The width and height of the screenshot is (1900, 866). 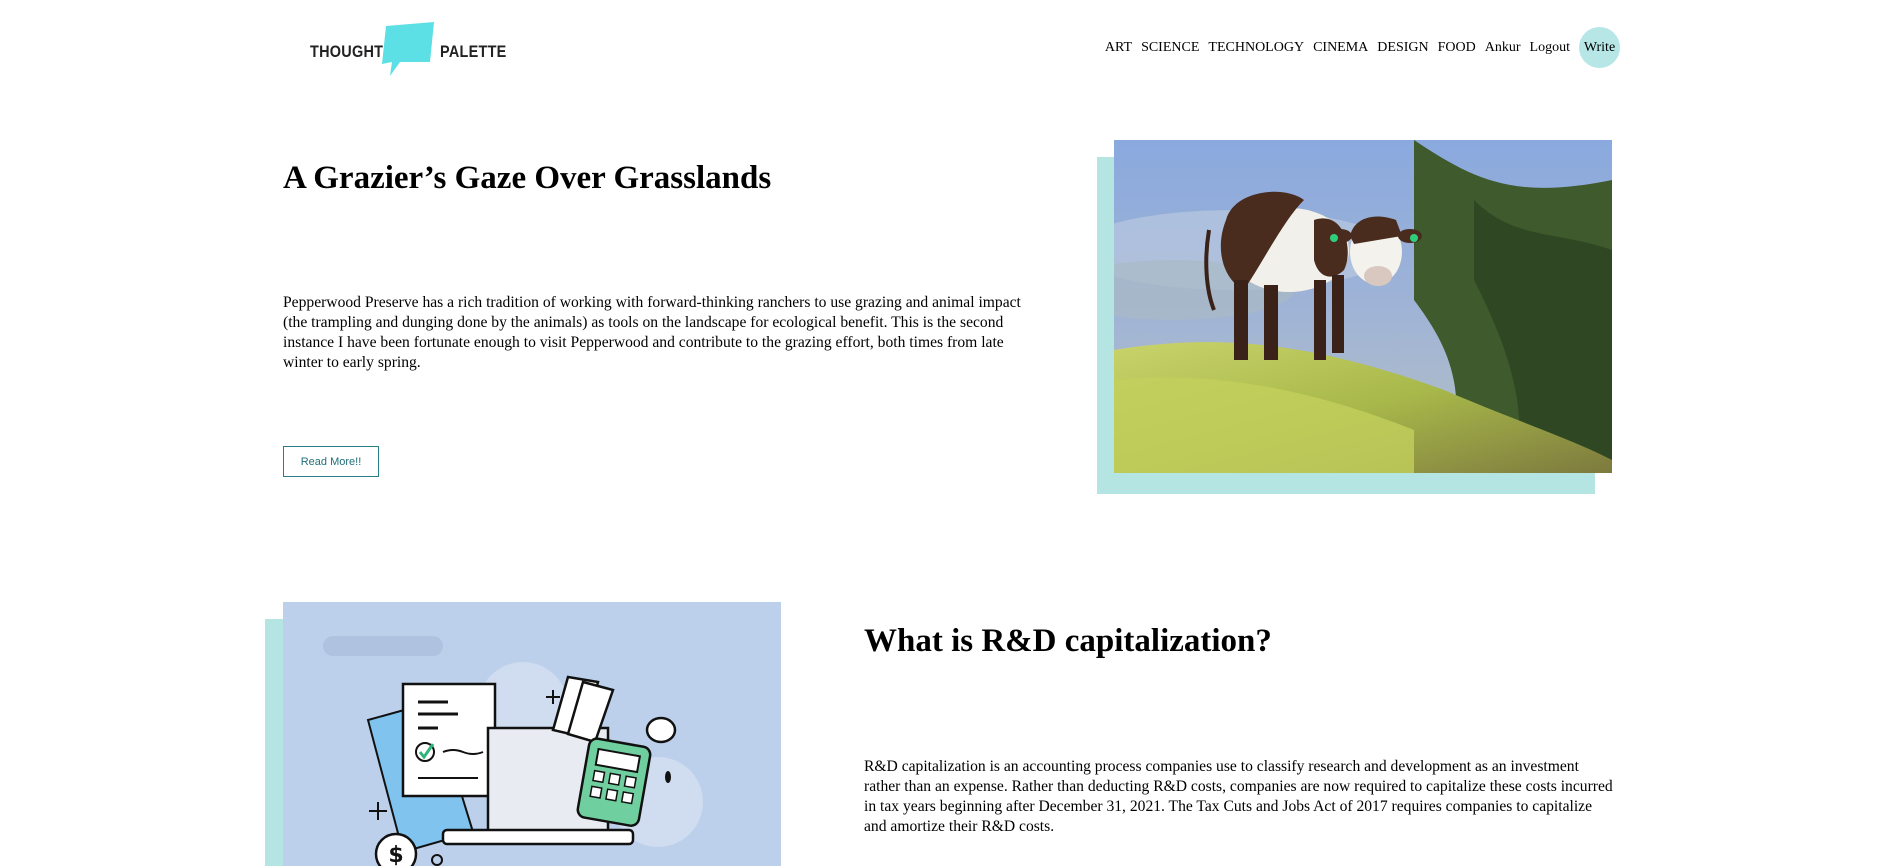 What do you see at coordinates (1599, 47) in the screenshot?
I see `write-button: Write` at bounding box center [1599, 47].